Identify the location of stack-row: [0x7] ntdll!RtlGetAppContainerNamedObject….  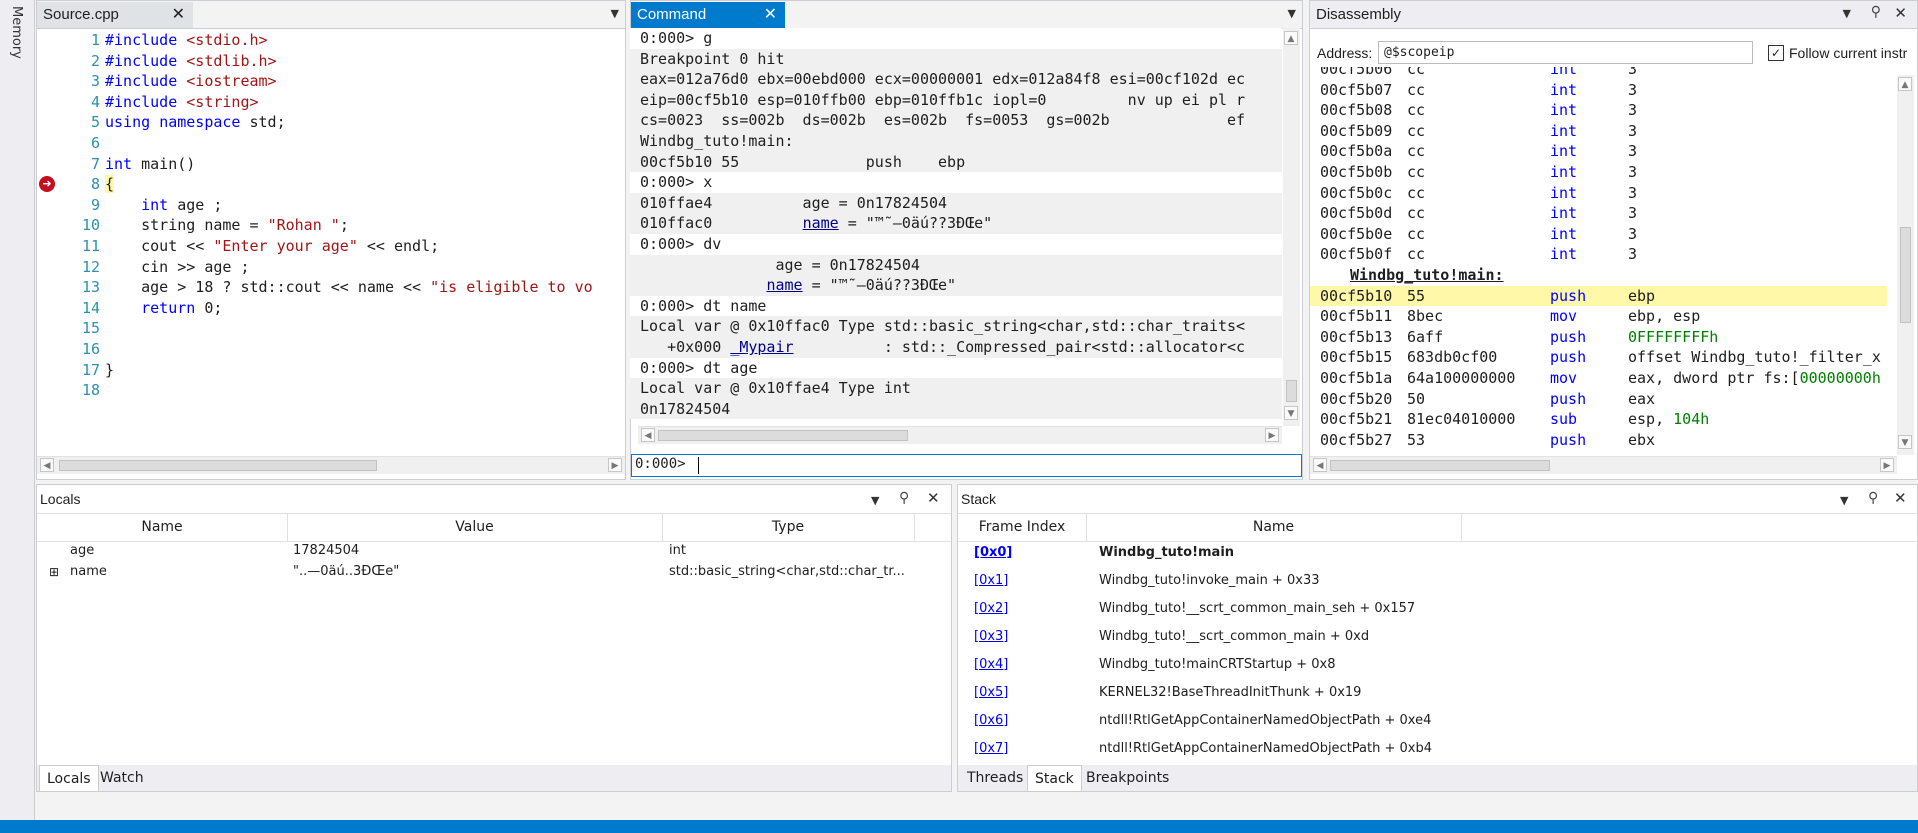
(1437, 749).